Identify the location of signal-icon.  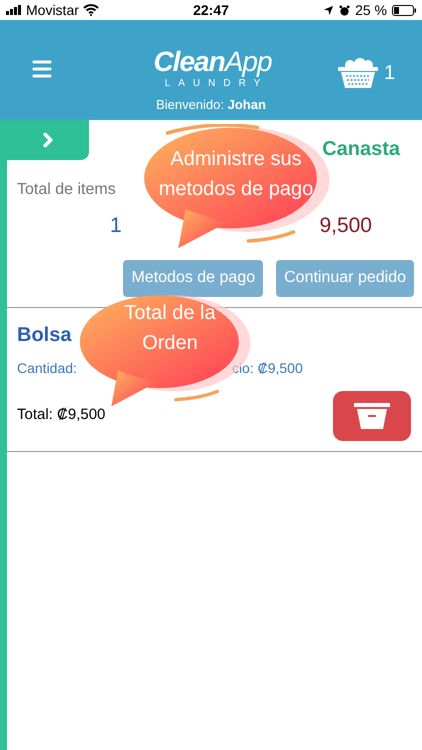
(14, 10).